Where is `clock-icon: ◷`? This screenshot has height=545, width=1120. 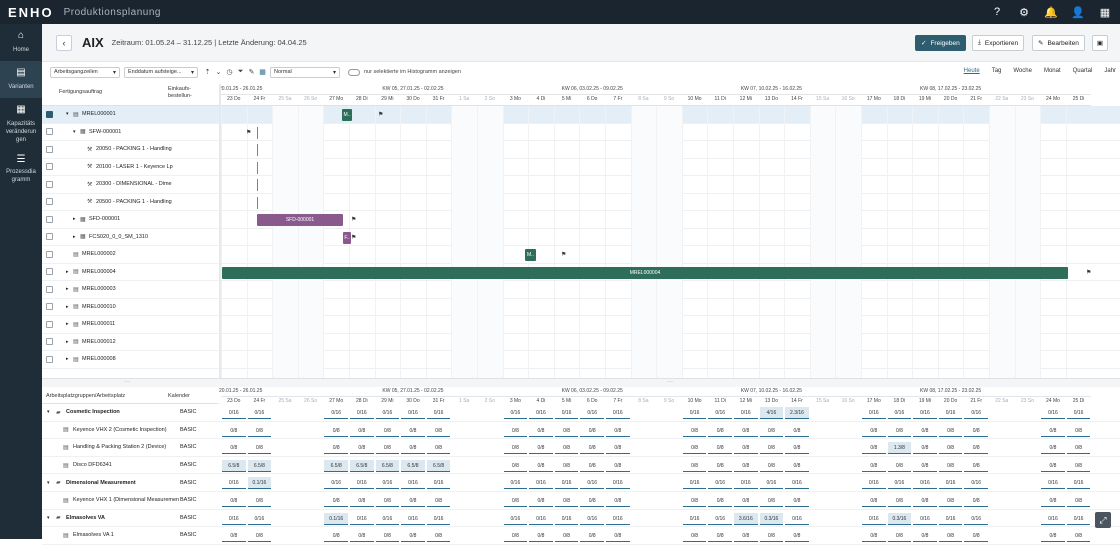 clock-icon: ◷ is located at coordinates (229, 72).